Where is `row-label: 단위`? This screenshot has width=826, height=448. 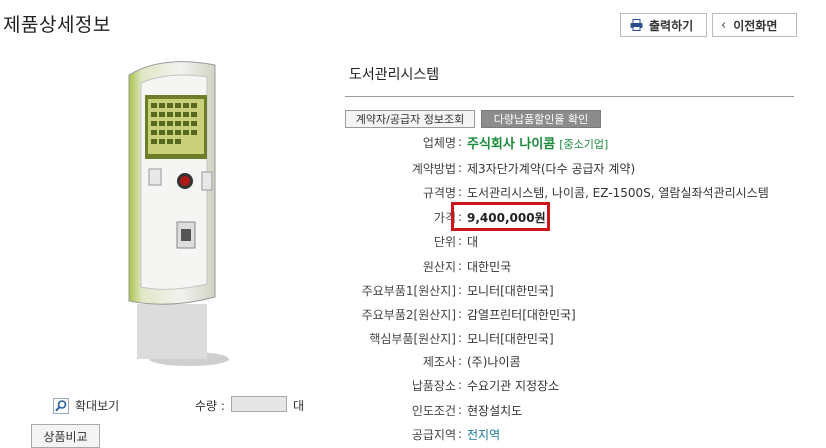 row-label: 단위 is located at coordinates (444, 241).